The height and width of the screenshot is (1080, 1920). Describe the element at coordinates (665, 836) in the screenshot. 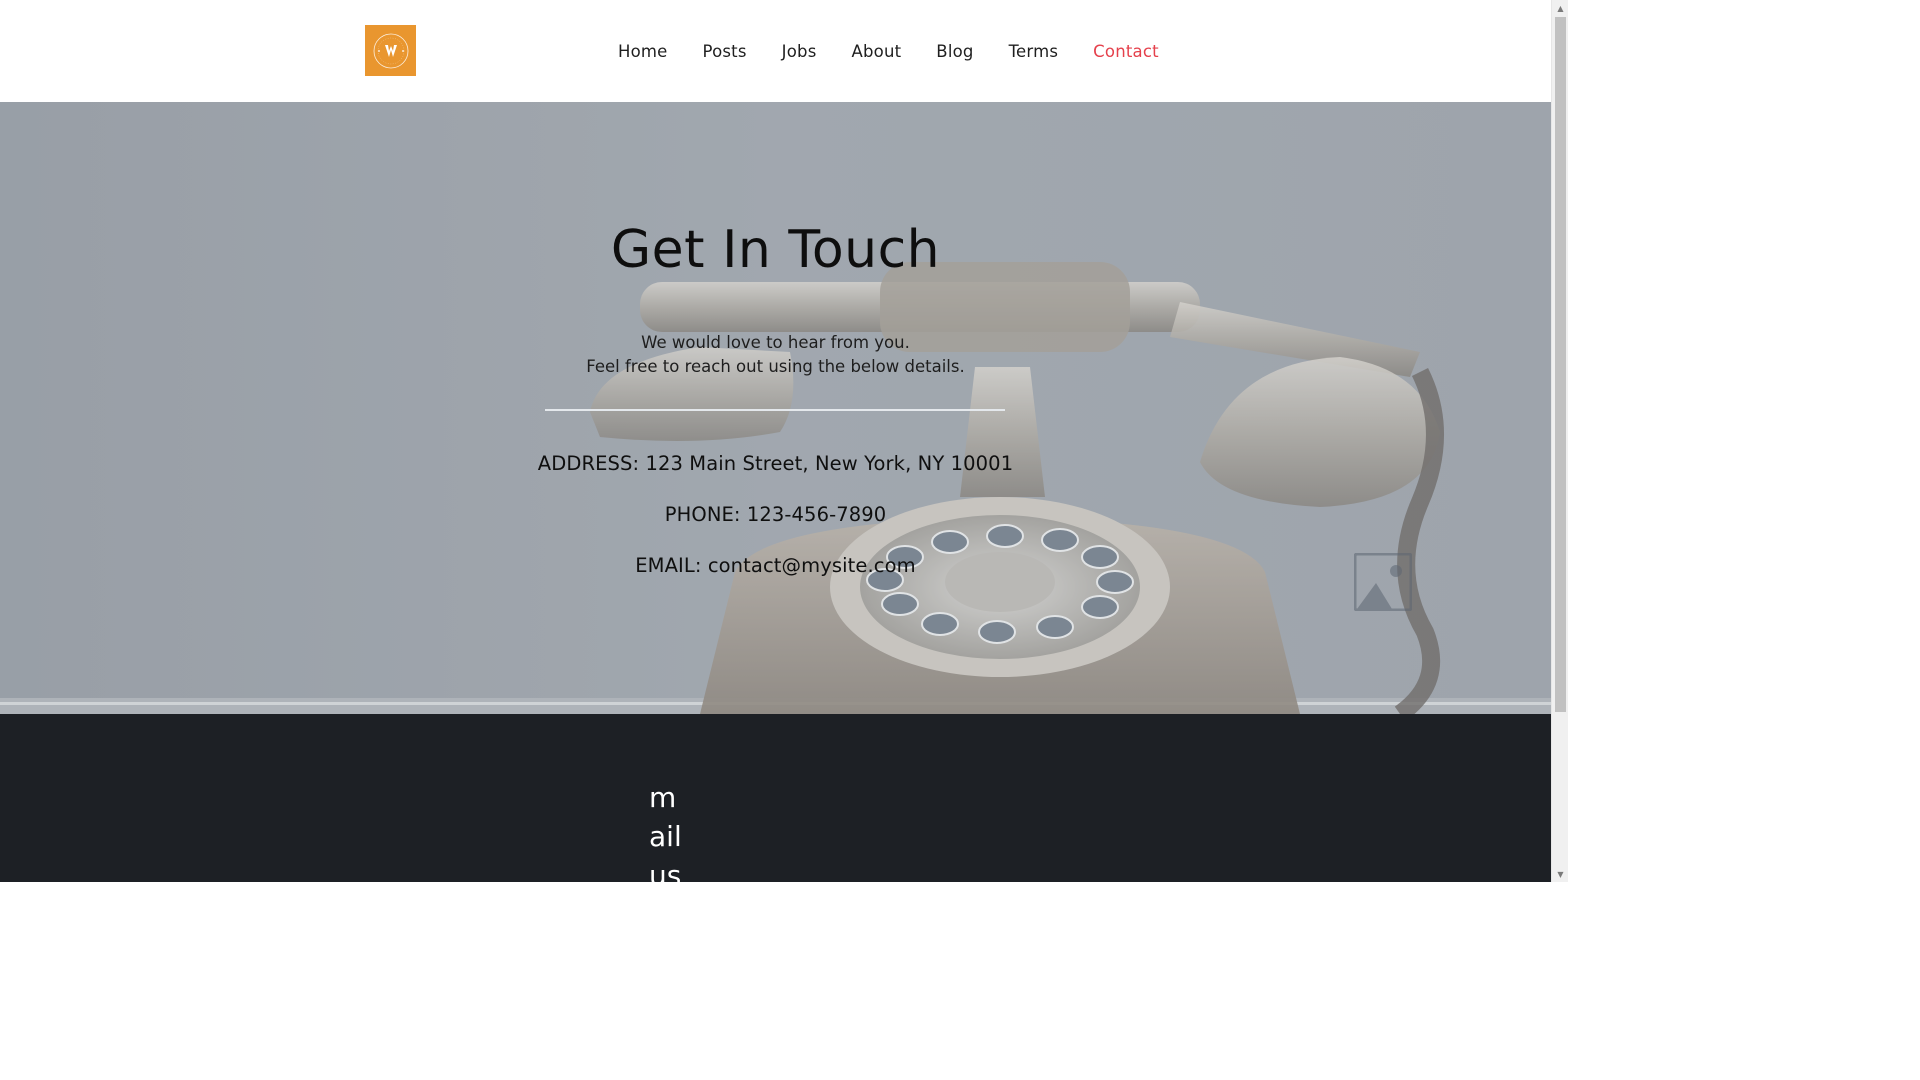

I see `mail-us-heading: mail us` at that location.